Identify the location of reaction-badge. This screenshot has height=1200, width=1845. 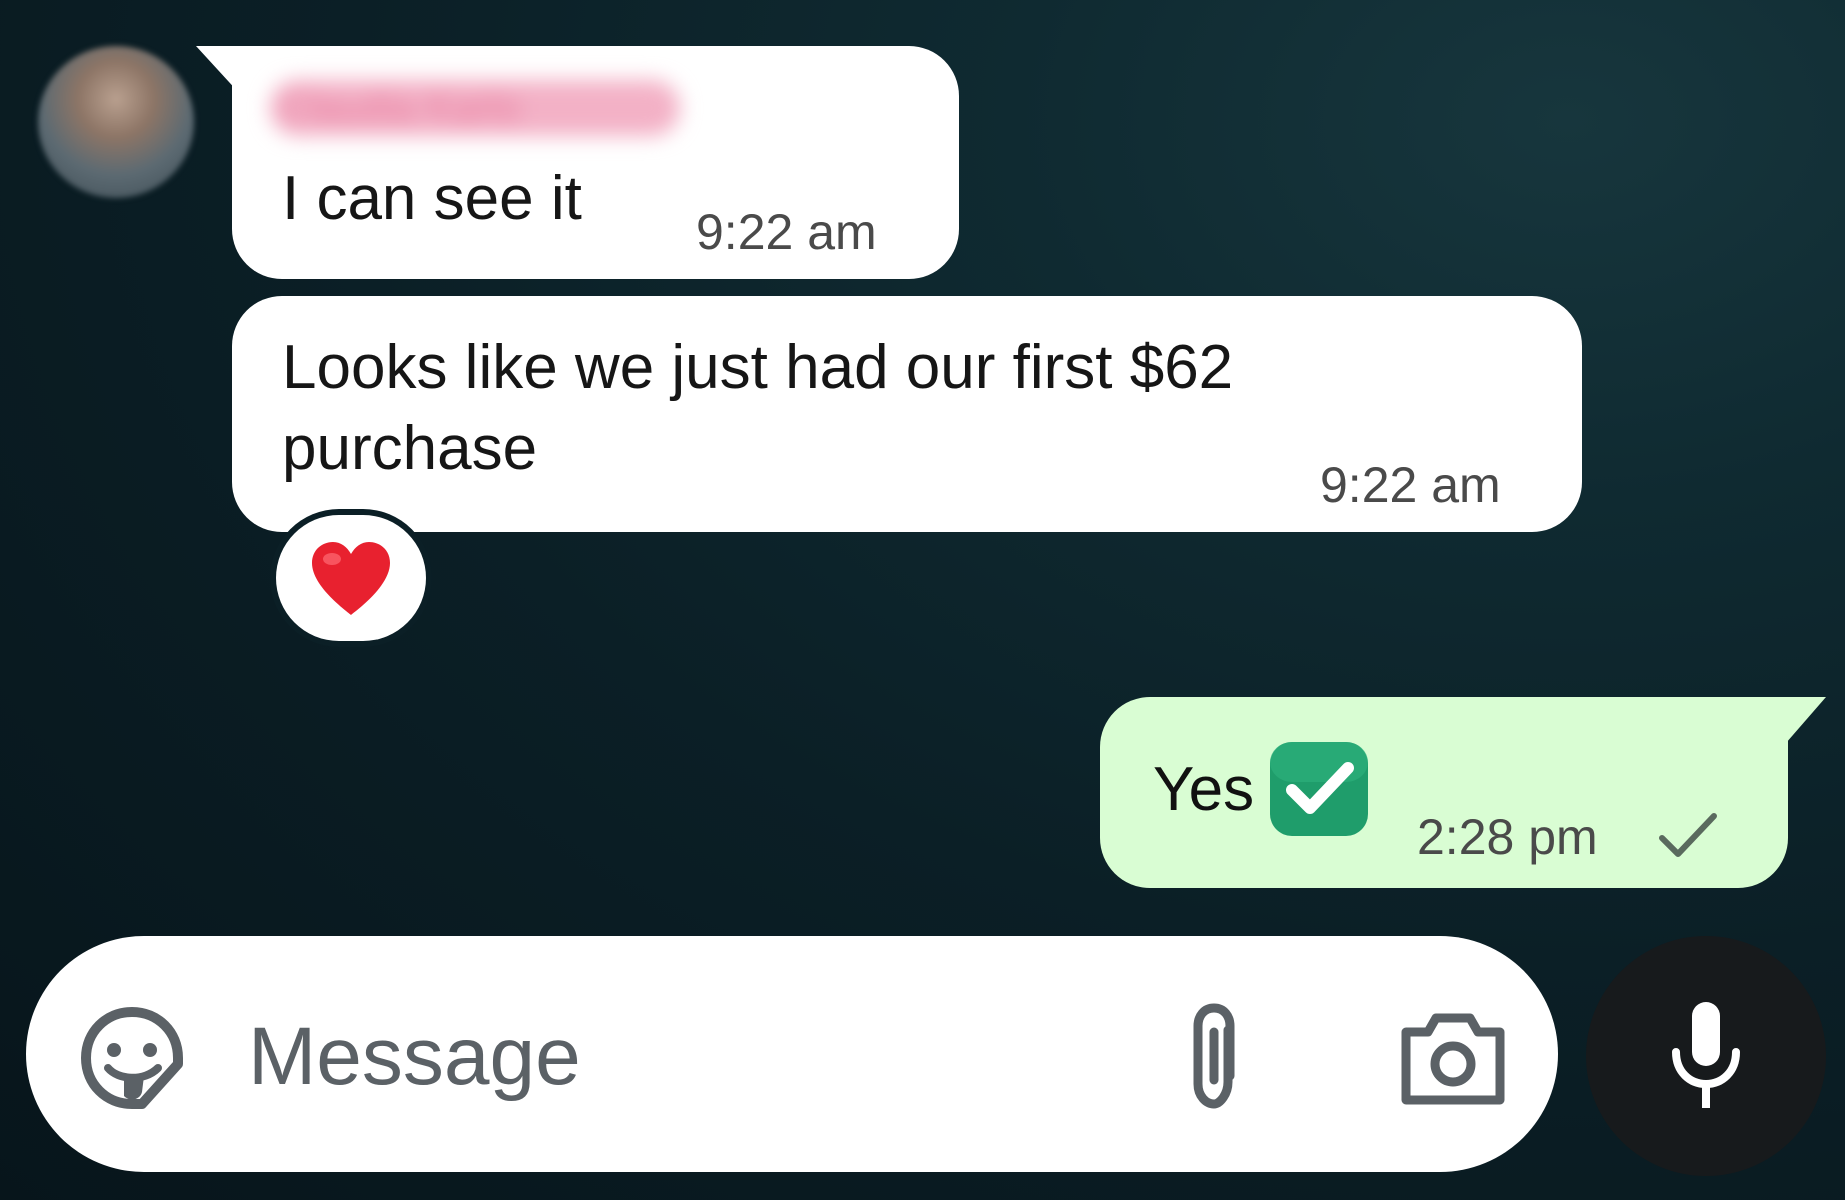
(351, 578).